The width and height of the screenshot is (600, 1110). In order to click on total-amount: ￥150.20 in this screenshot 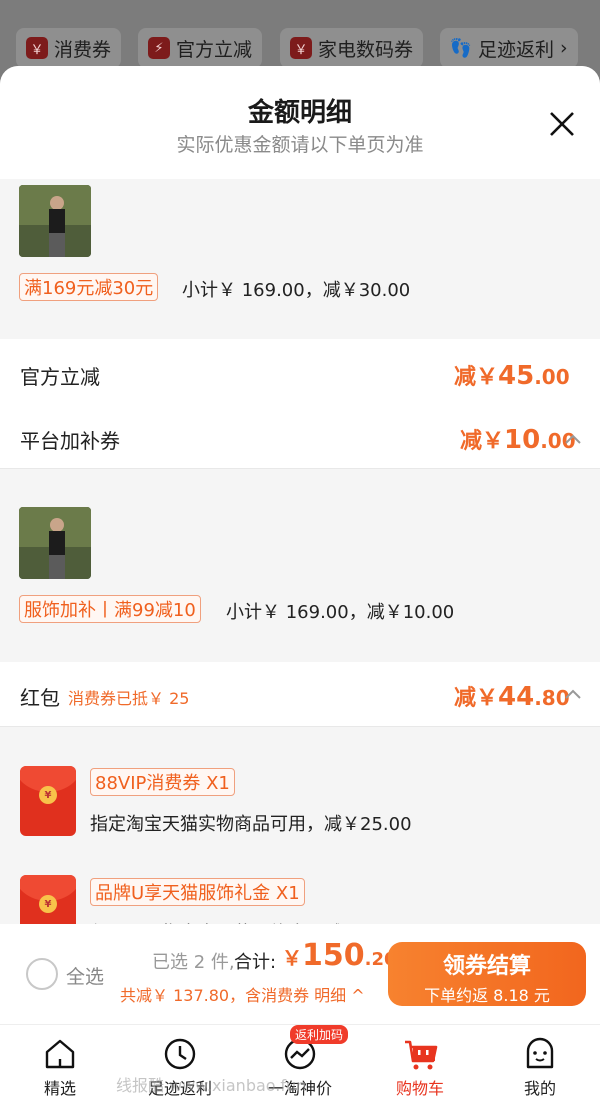, I will do `click(339, 955)`.